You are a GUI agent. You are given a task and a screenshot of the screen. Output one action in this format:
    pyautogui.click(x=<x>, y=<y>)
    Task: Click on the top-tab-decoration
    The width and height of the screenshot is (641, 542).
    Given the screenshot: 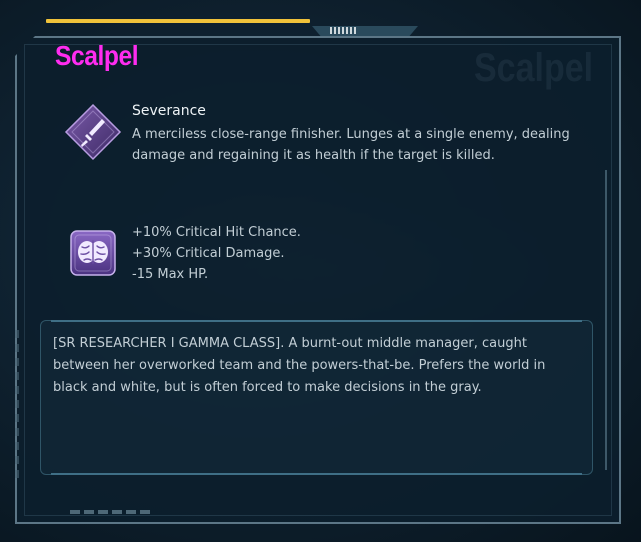 What is the action you would take?
    pyautogui.click(x=365, y=31)
    